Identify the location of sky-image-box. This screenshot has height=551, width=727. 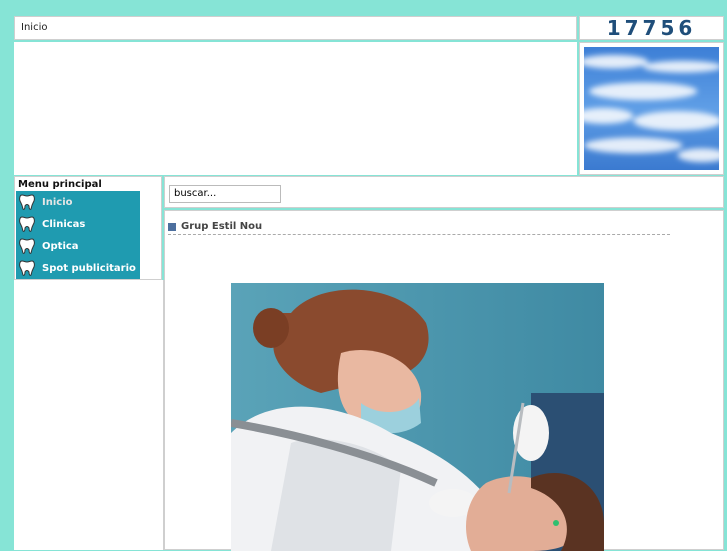
(650, 108).